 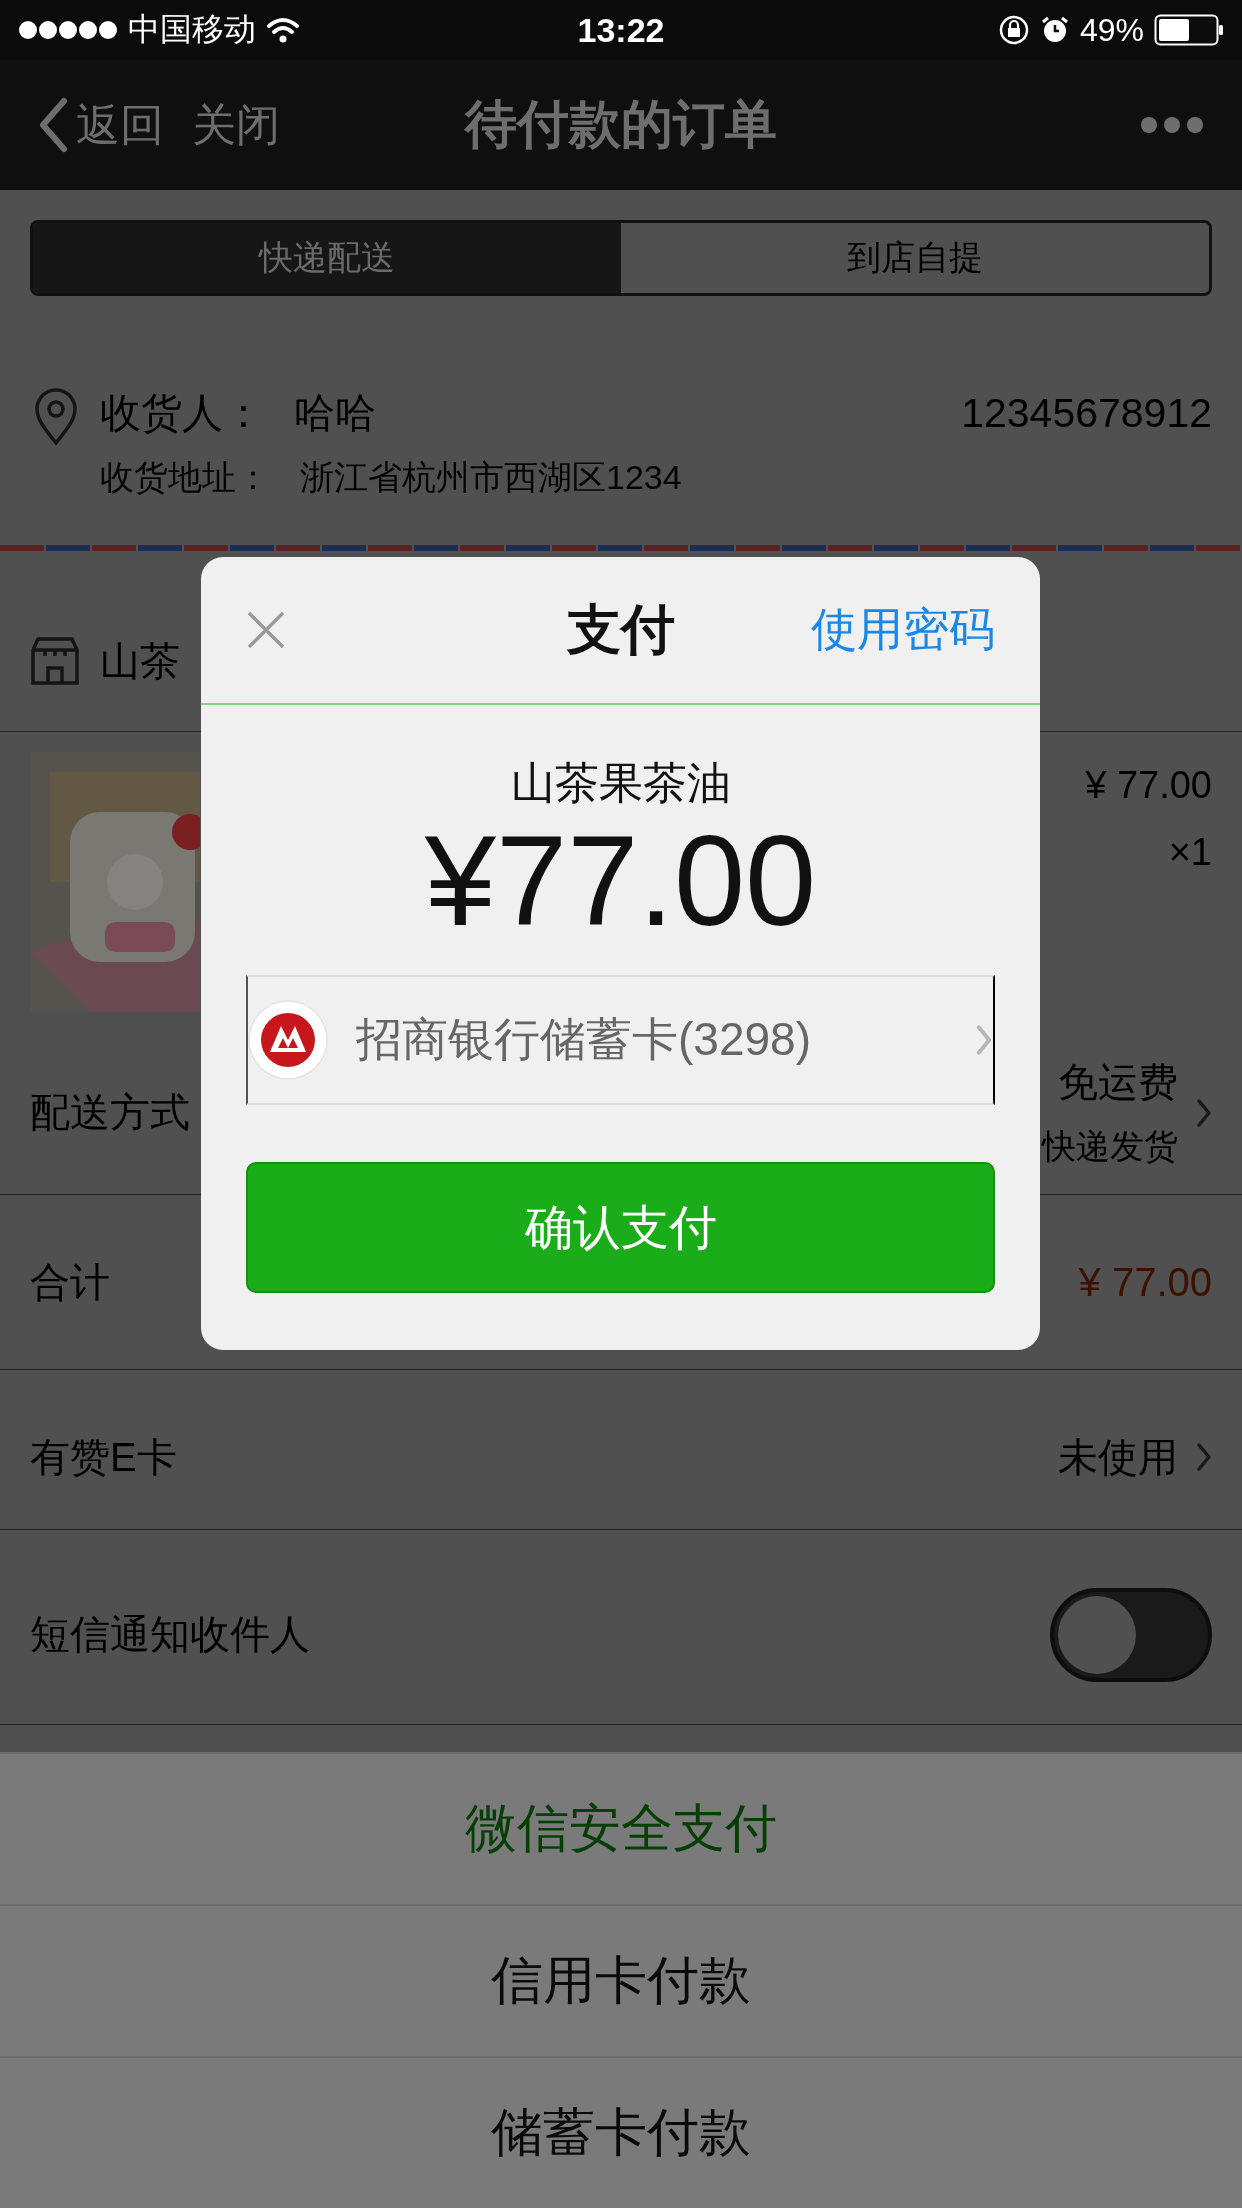 I want to click on signal-icon, so click(x=68, y=30).